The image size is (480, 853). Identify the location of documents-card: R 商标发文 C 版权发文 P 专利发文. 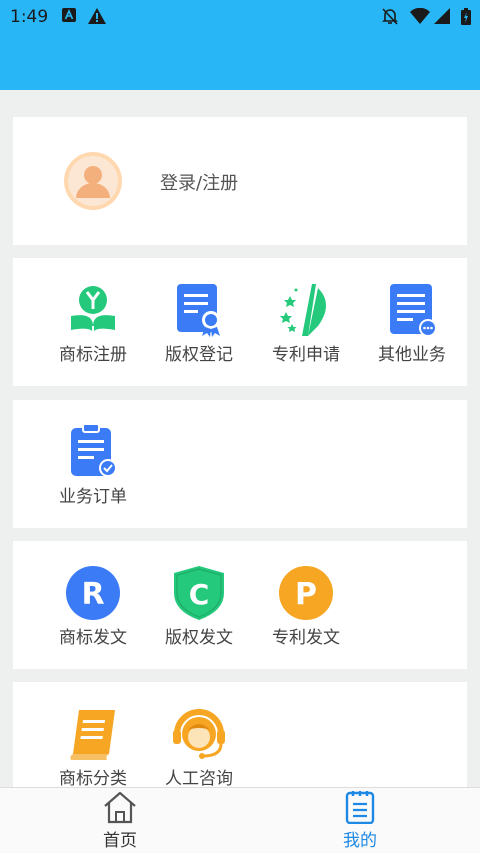
(240, 605).